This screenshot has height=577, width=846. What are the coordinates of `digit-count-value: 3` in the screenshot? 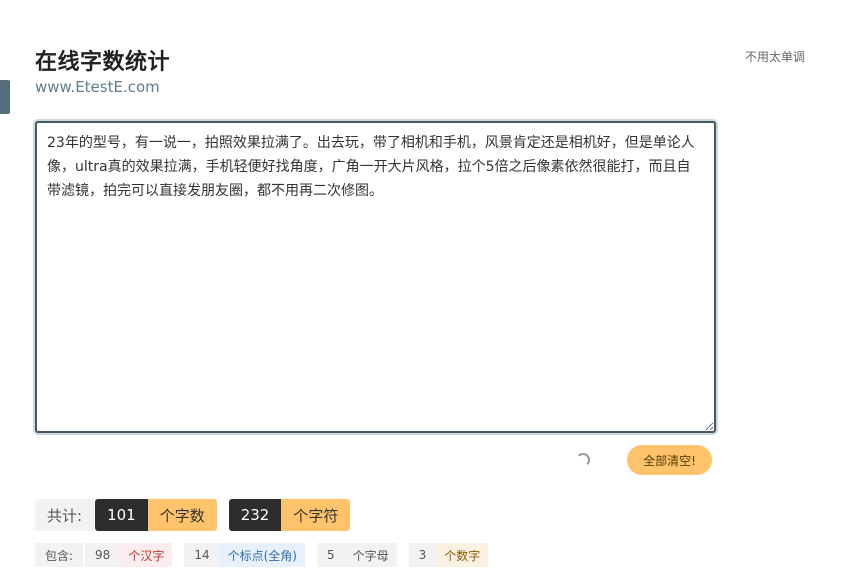 It's located at (422, 555).